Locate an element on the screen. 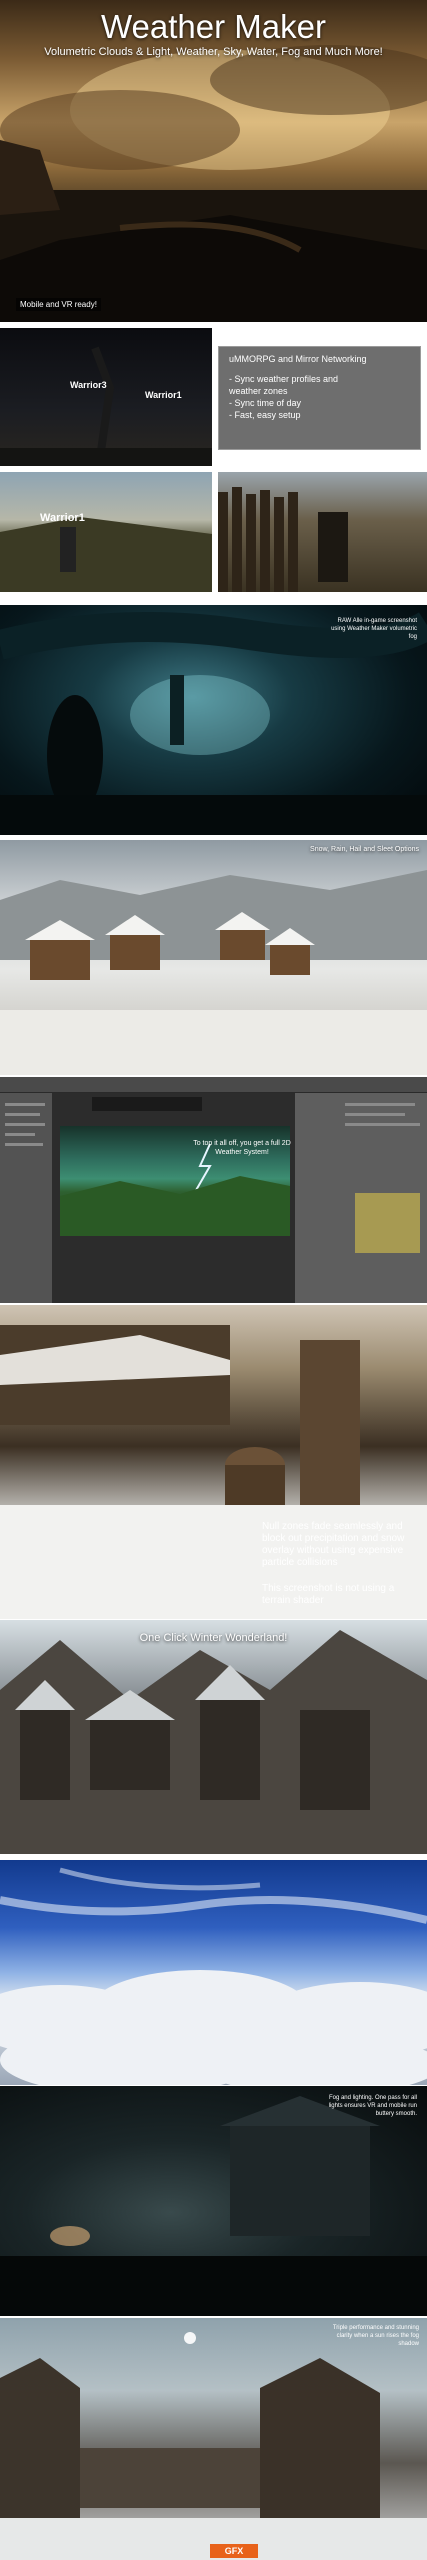  snow-caption: Snow, Rain, Hail and Sleet Options is located at coordinates (364, 849).